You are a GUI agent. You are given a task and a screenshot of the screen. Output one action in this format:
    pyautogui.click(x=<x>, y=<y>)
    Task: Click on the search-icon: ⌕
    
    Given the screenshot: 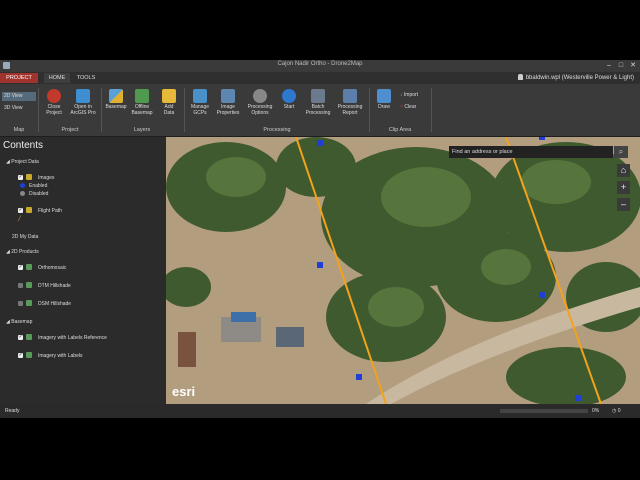 What is the action you would take?
    pyautogui.click(x=621, y=152)
    